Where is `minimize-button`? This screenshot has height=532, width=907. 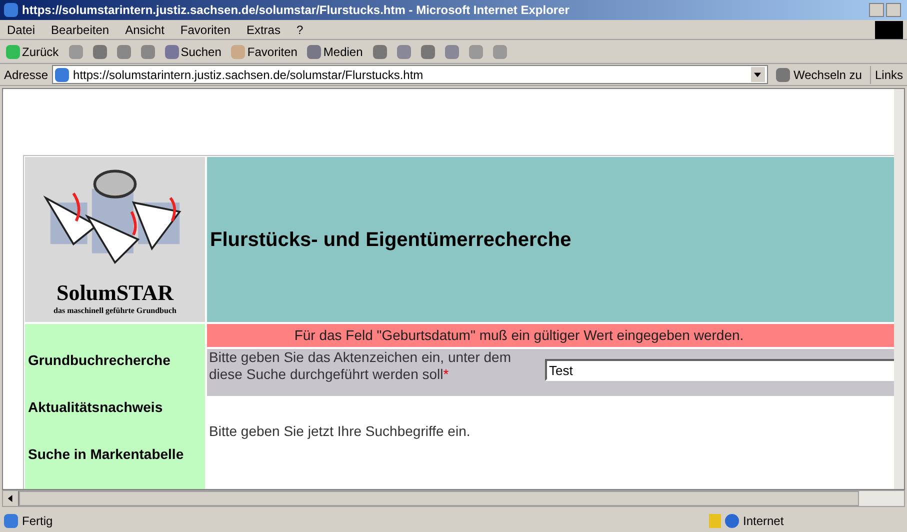
minimize-button is located at coordinates (876, 10).